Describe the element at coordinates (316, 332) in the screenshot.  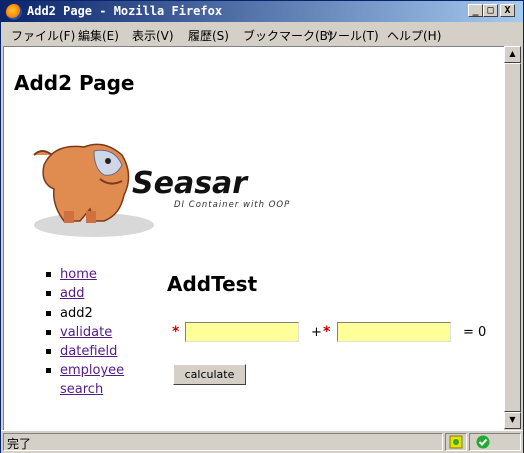
I see `plus-sign: +` at that location.